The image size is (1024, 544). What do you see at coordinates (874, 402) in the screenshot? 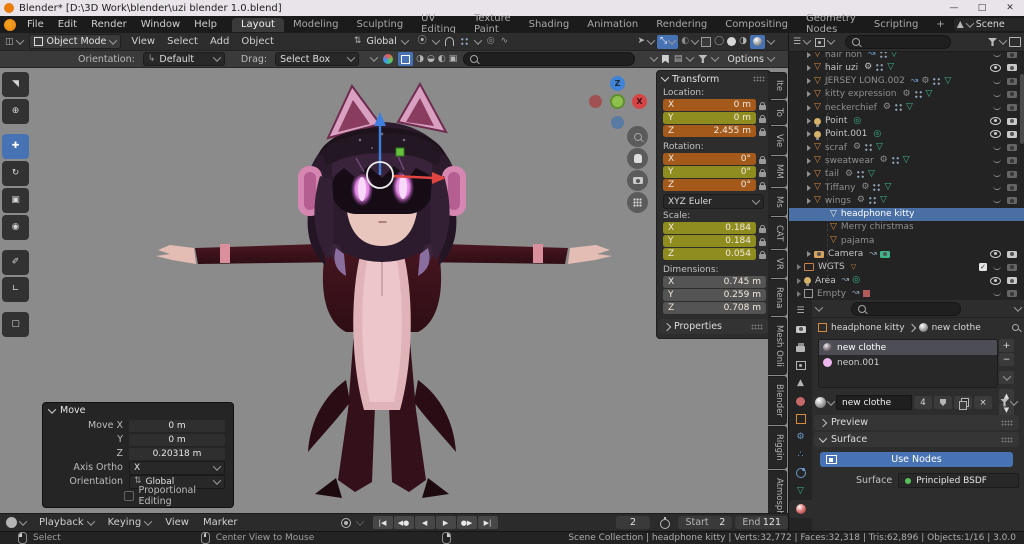
I see `material-name-field: new clothe` at bounding box center [874, 402].